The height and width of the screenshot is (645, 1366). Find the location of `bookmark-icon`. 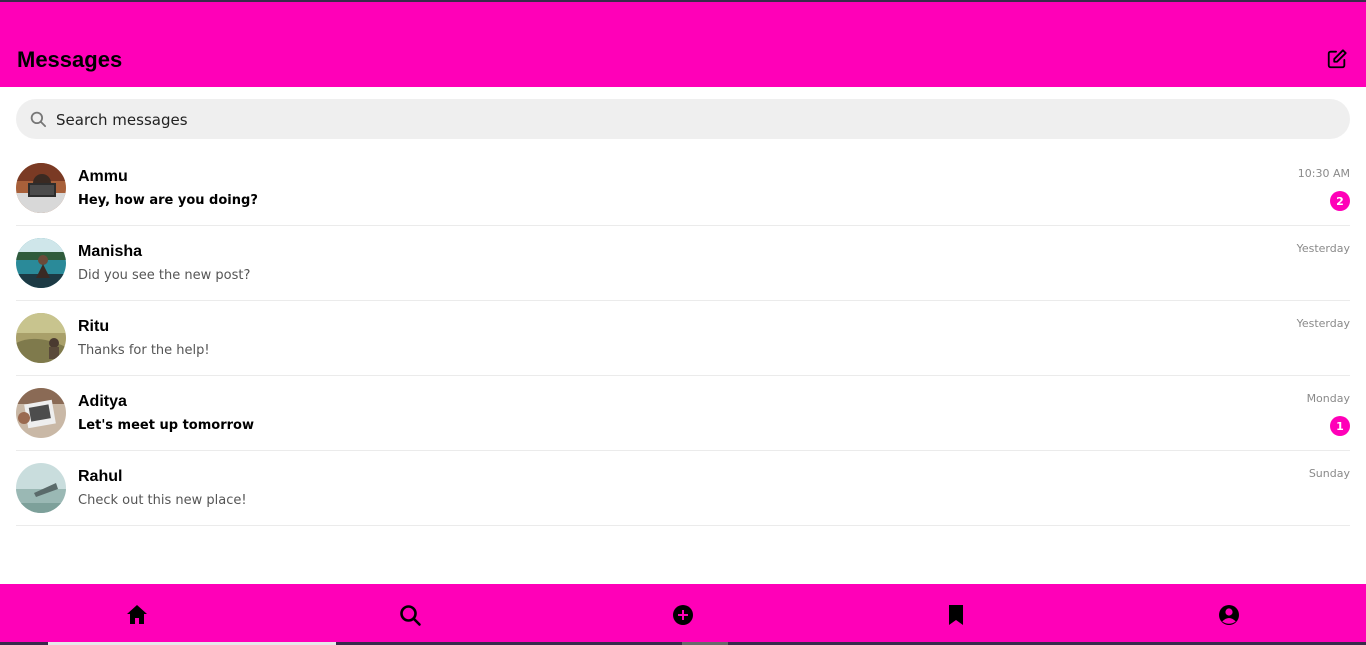

bookmark-icon is located at coordinates (956, 614).